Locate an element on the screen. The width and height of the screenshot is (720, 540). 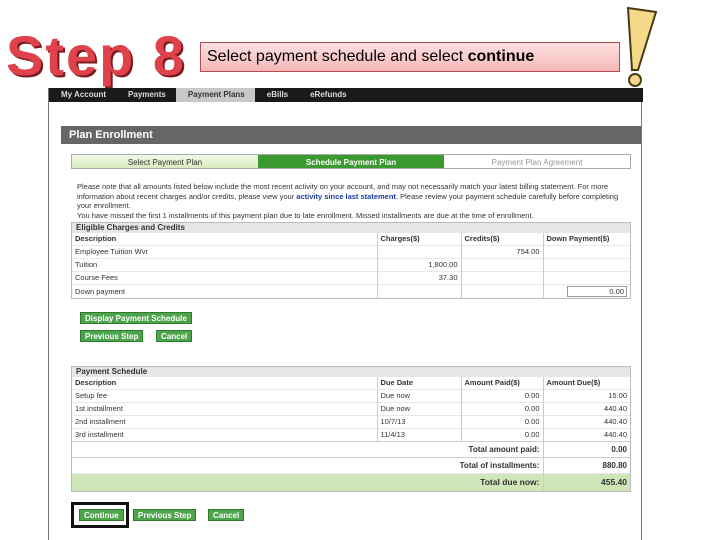
display-schedule-button: Display Payment Schedule is located at coordinates (136, 318).